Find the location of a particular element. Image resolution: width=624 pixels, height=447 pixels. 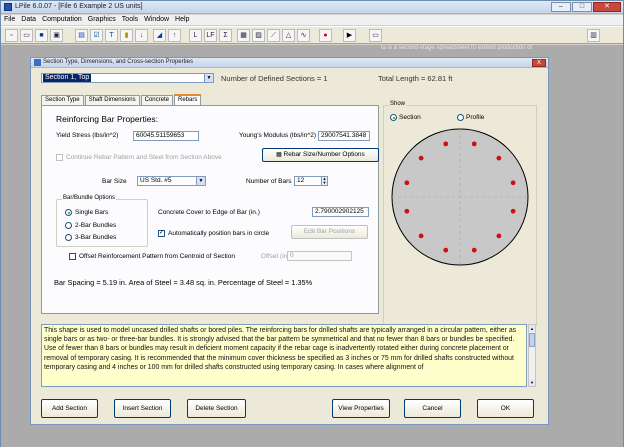

description-scrollbar: ▲ ▼ is located at coordinates (532, 355).